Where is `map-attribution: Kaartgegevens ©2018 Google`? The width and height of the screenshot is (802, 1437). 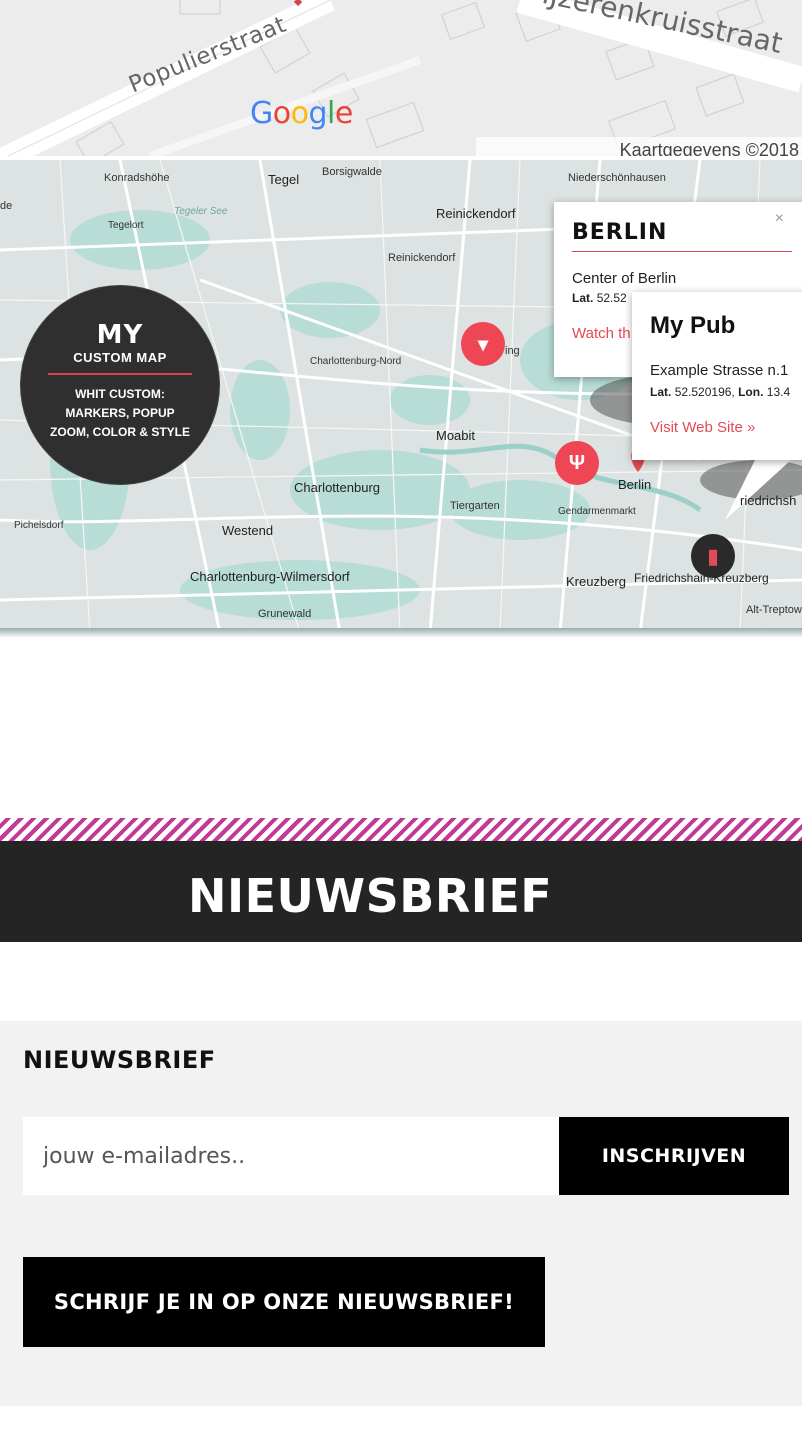 map-attribution: Kaartgegevens ©2018 Google is located at coordinates (711, 148).